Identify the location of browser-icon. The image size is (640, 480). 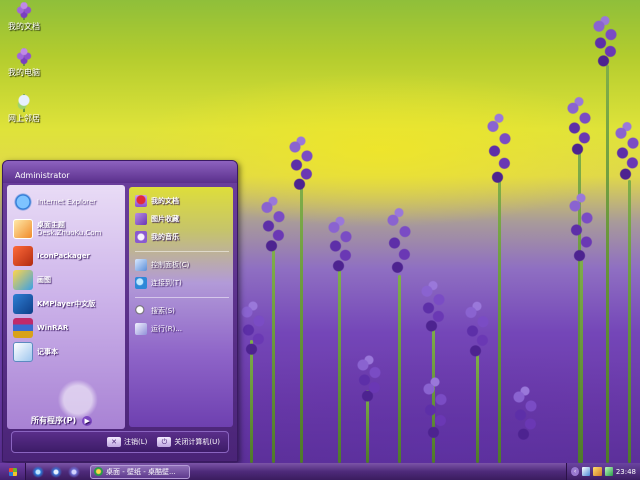
(98, 471).